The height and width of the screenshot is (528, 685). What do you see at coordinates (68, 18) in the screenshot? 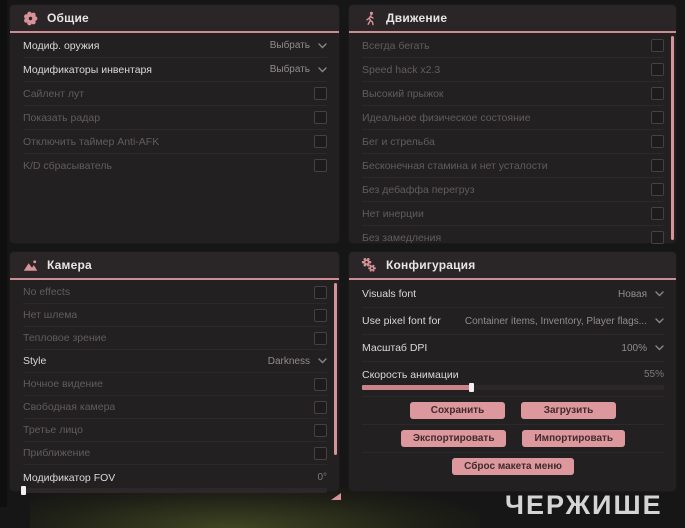
I see `panel-title: Общие` at bounding box center [68, 18].